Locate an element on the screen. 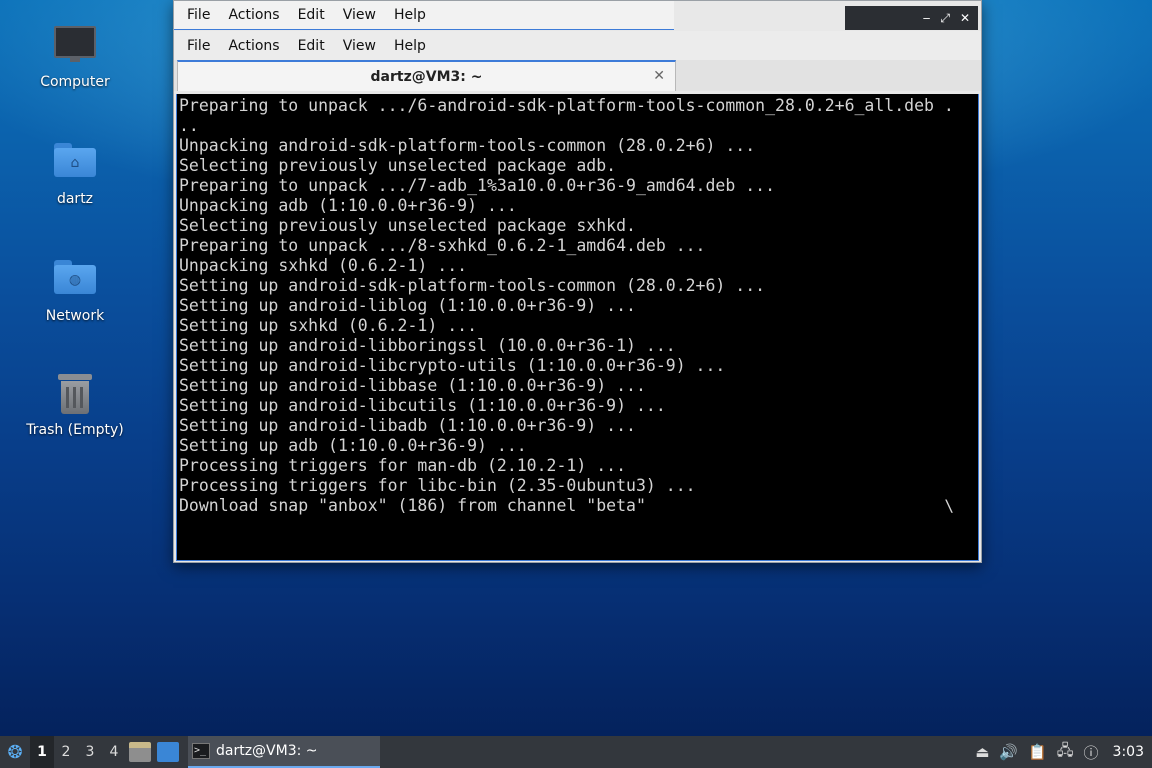 This screenshot has width=1152, height=768. desktop-icon-home: ⌂ dartz is located at coordinates (75, 172).